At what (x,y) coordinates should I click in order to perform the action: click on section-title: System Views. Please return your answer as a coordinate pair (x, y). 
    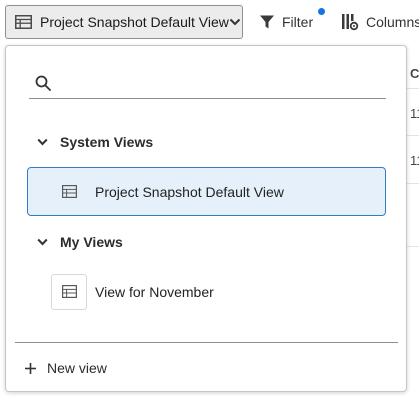
    Looking at the image, I should click on (107, 142).